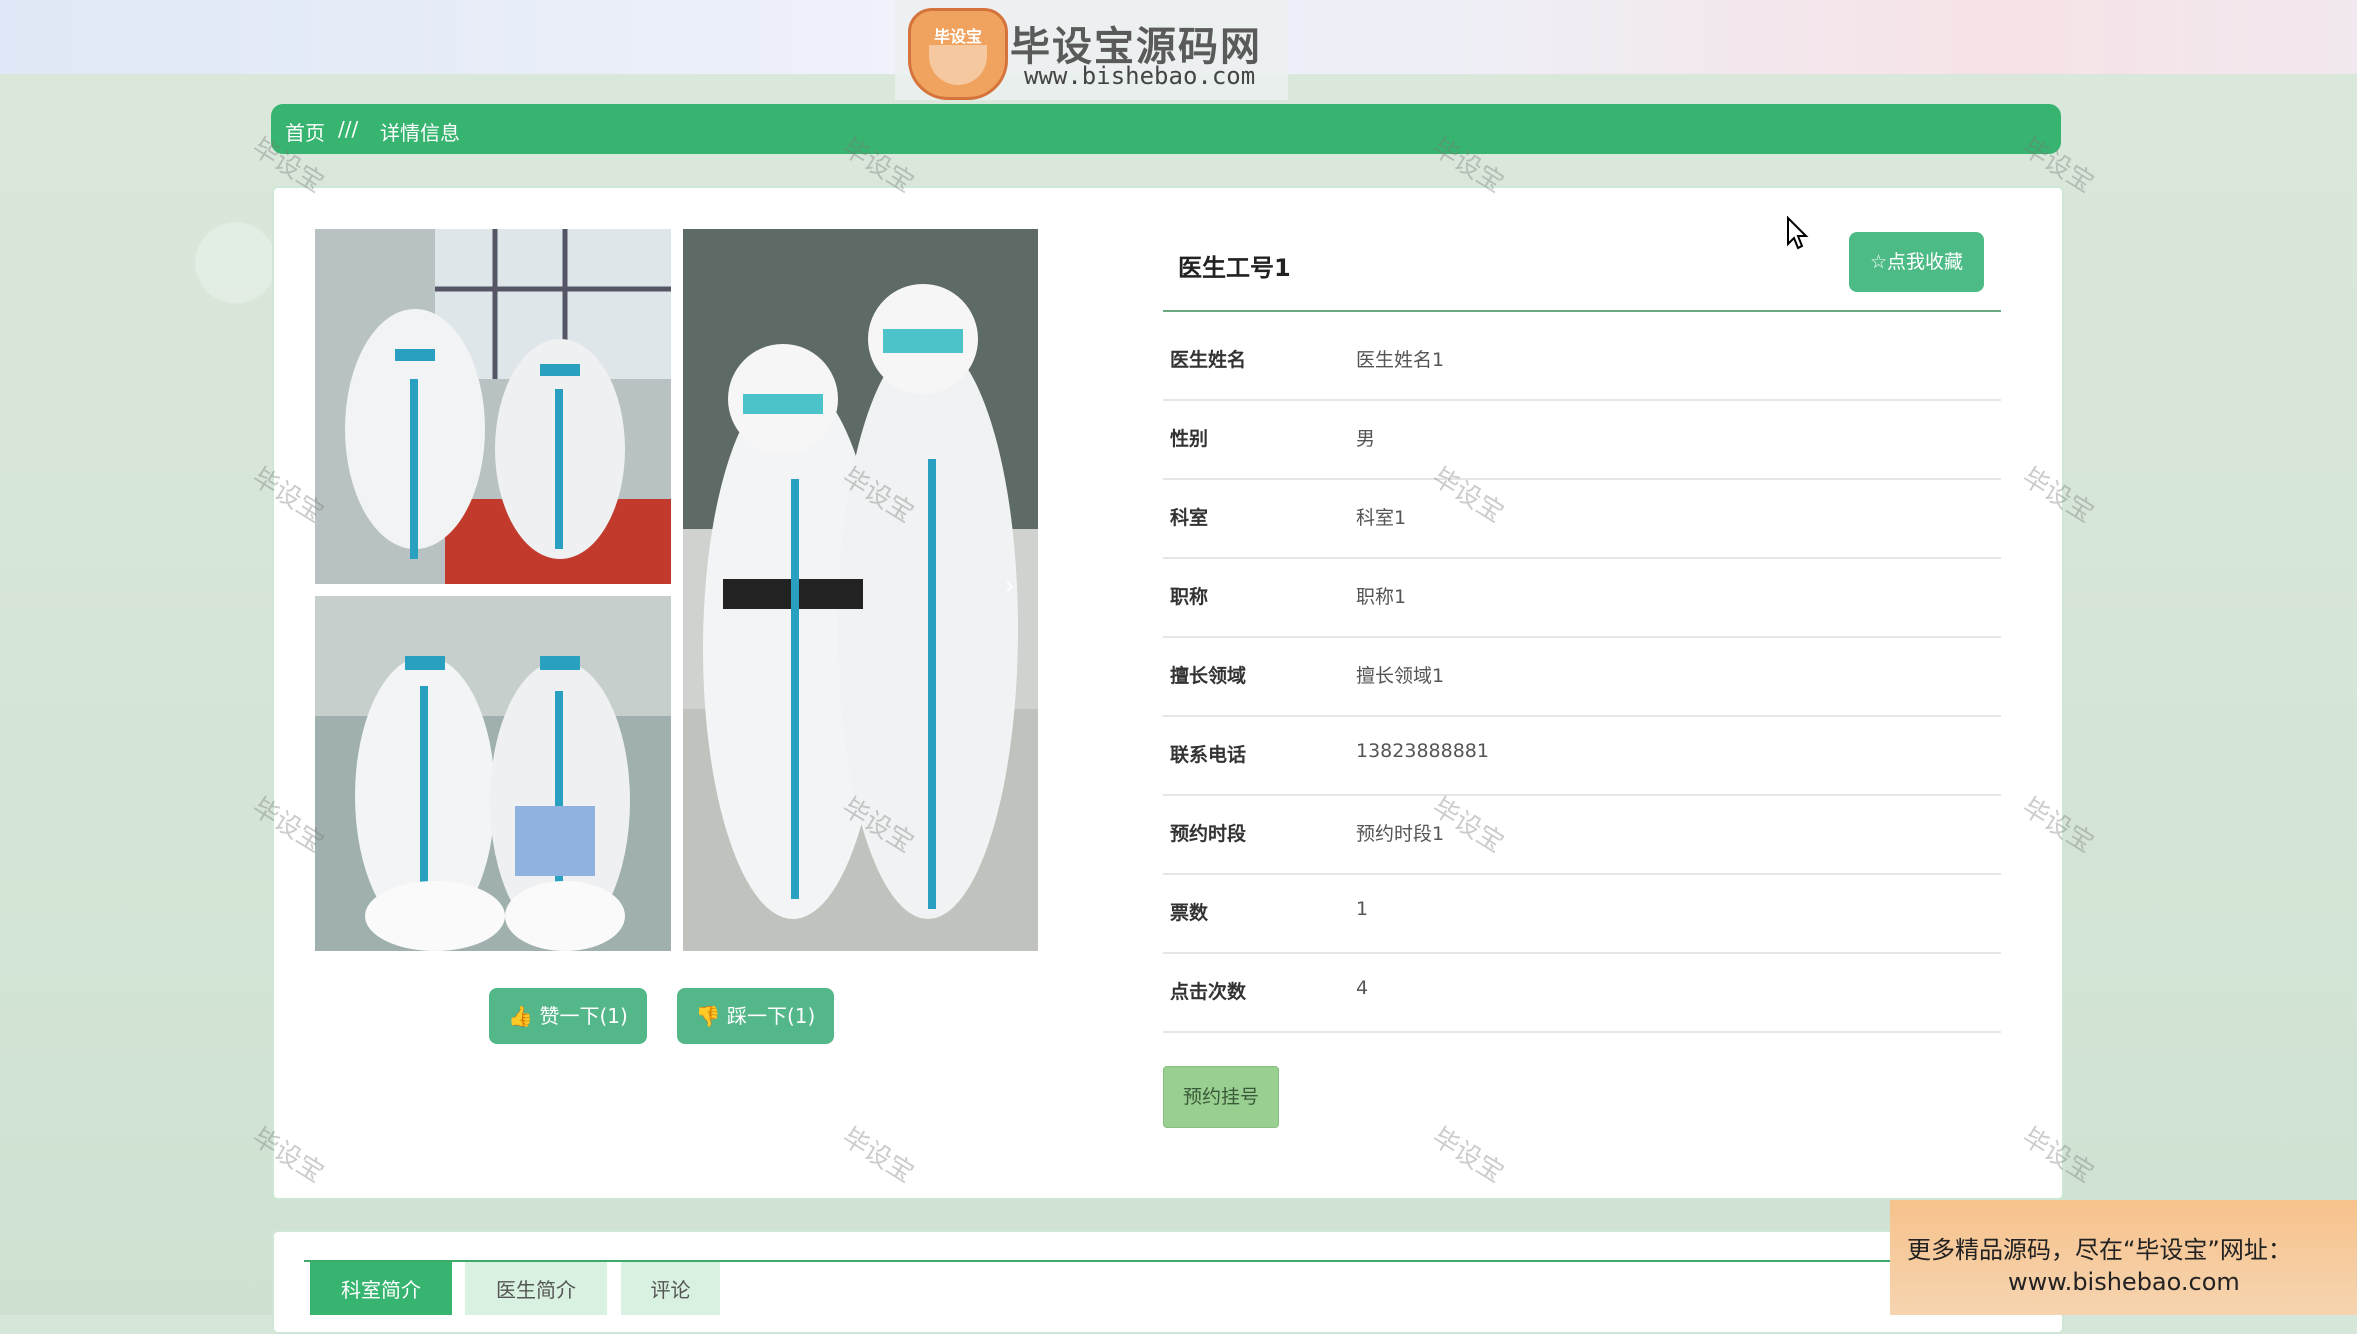 Image resolution: width=2357 pixels, height=1334 pixels. I want to click on detail-row: 点击次数 4, so click(1582, 993).